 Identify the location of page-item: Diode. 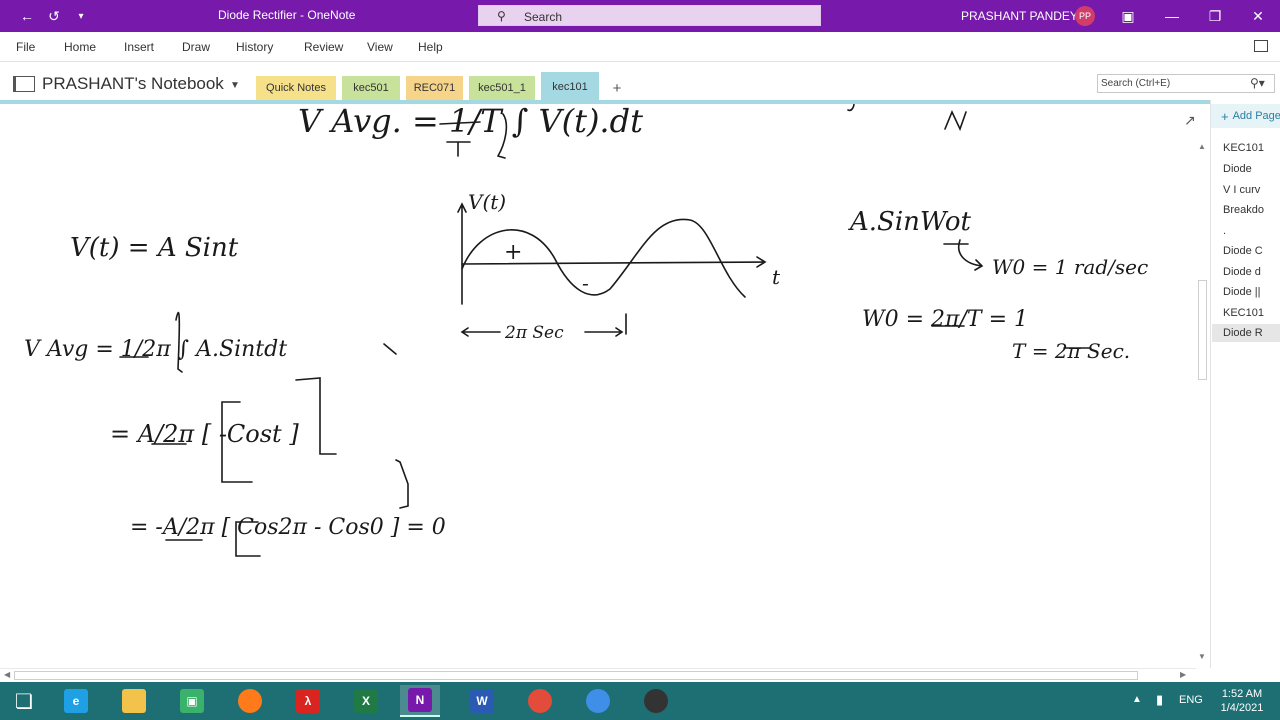
(1251, 169).